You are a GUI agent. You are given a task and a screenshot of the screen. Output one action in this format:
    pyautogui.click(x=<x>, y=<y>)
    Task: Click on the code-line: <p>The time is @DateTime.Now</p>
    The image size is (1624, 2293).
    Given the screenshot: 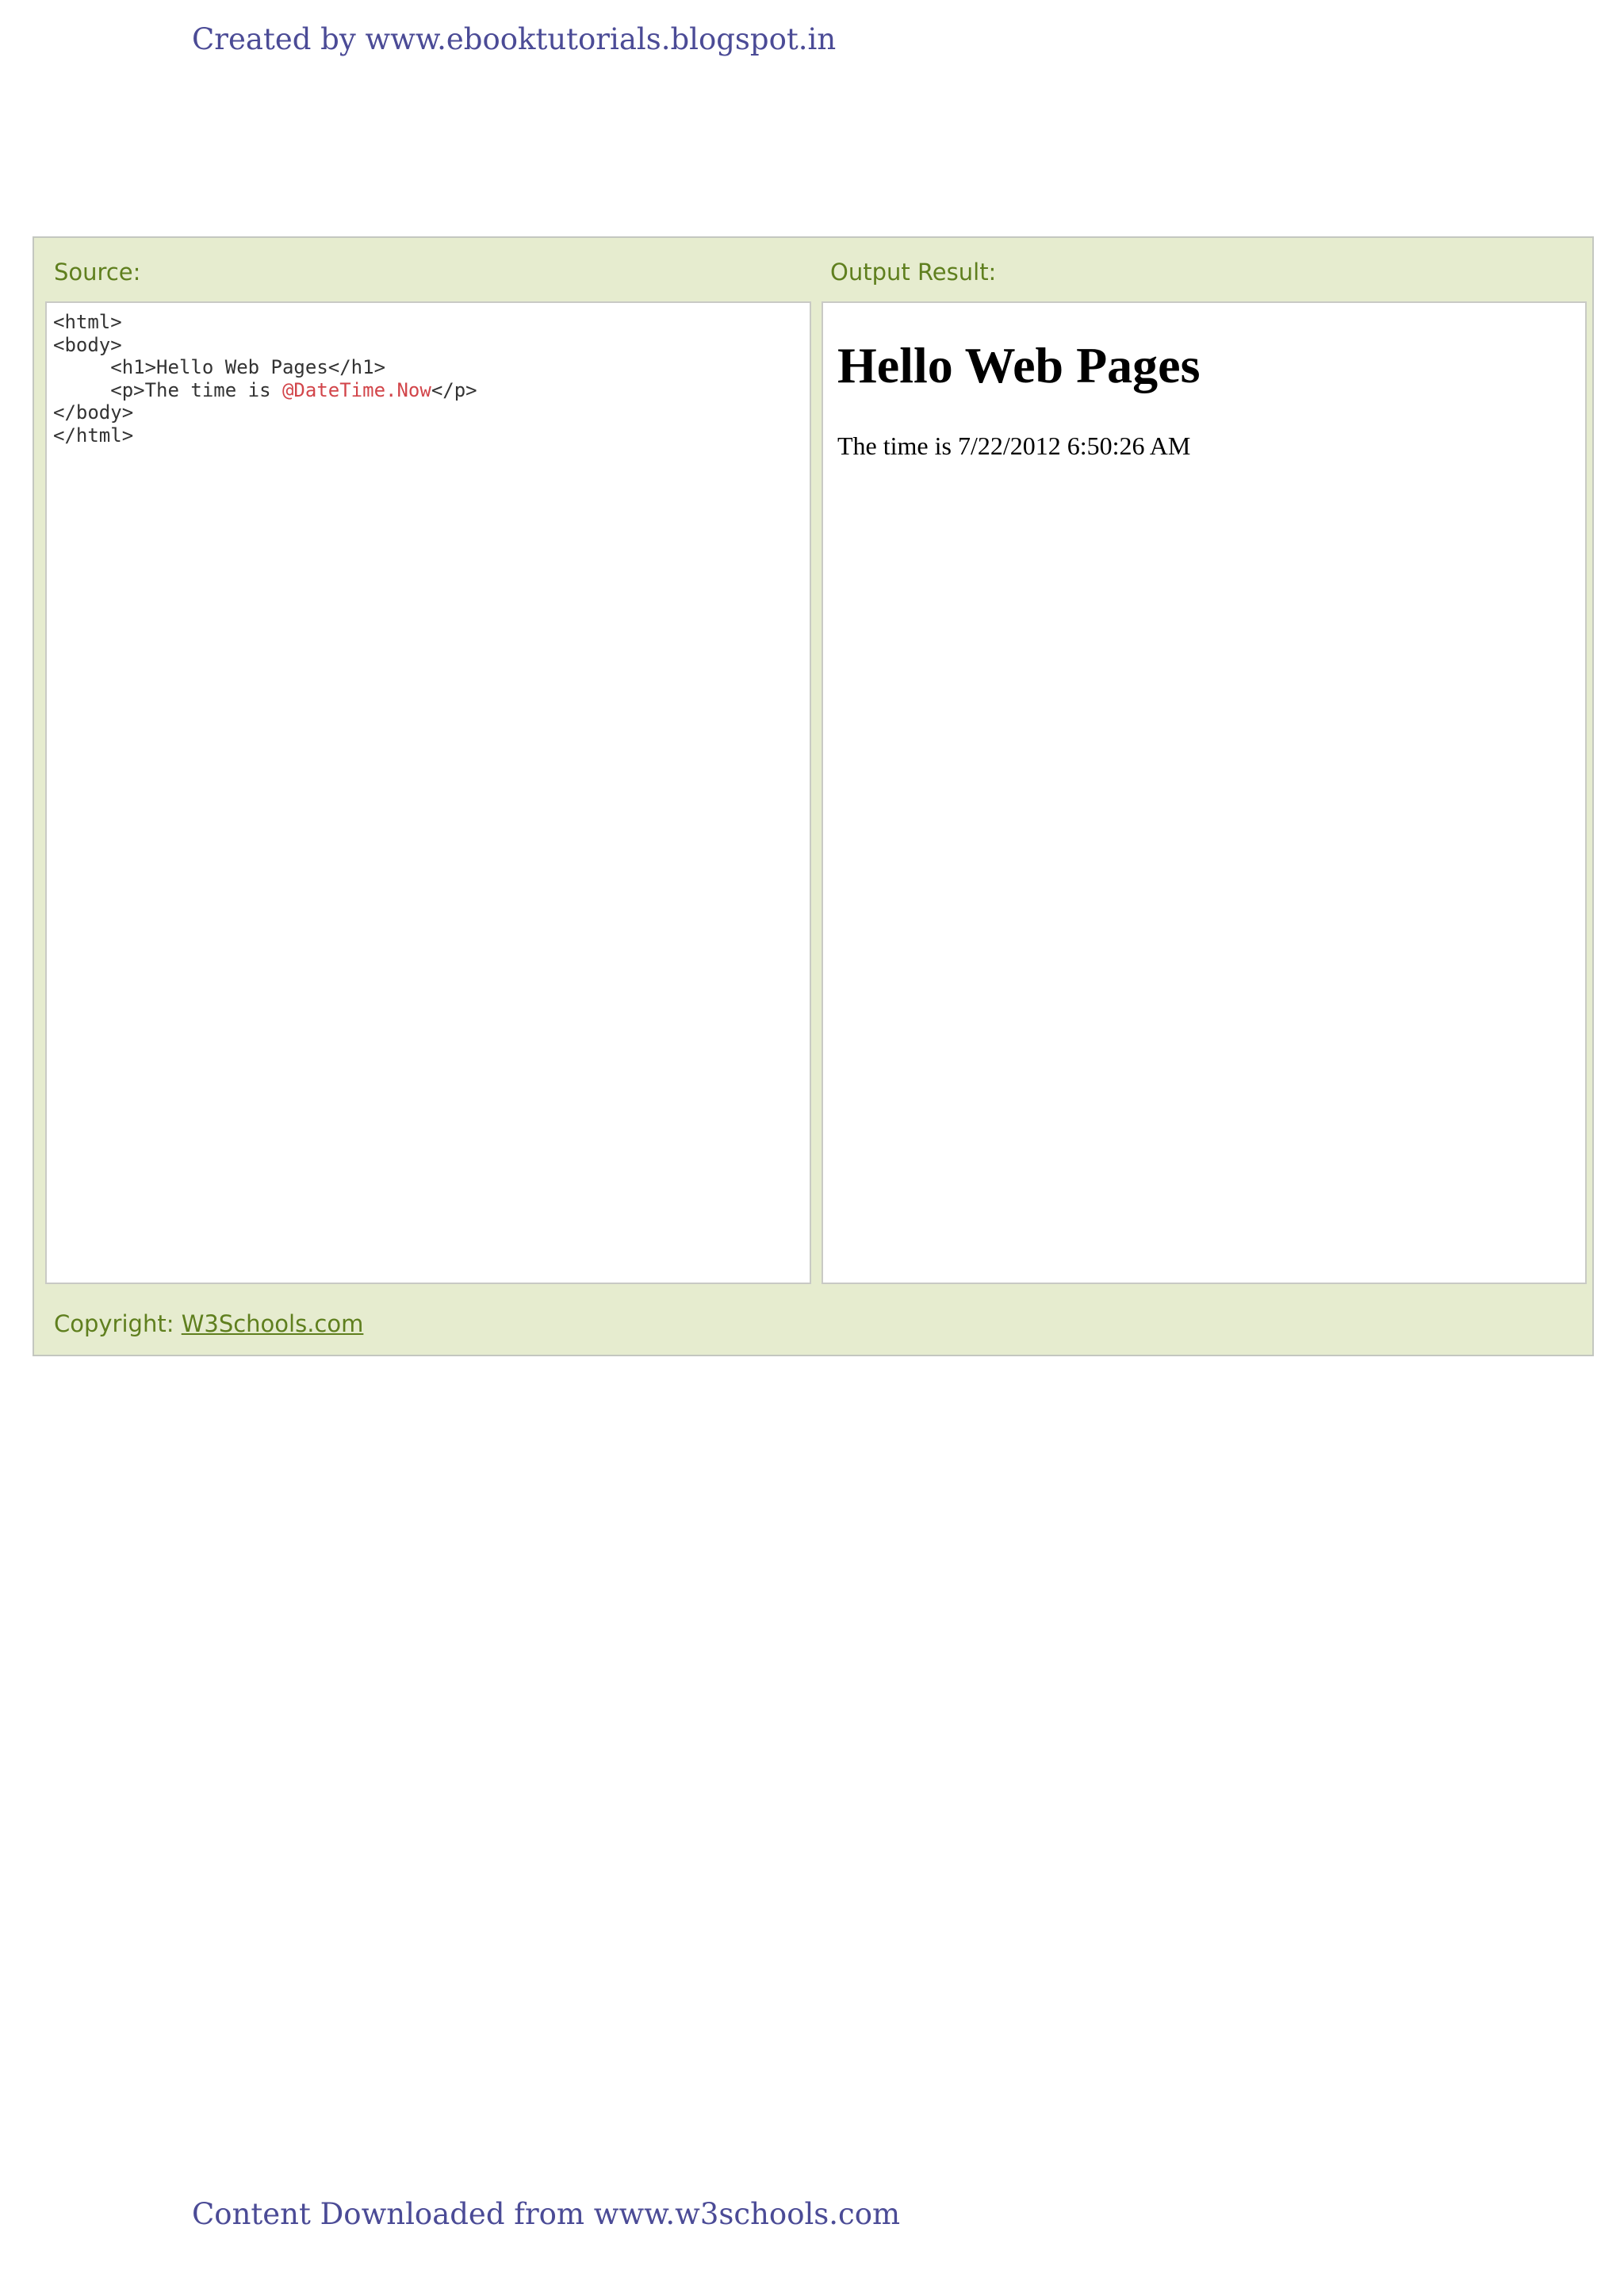 What is the action you would take?
    pyautogui.click(x=265, y=389)
    